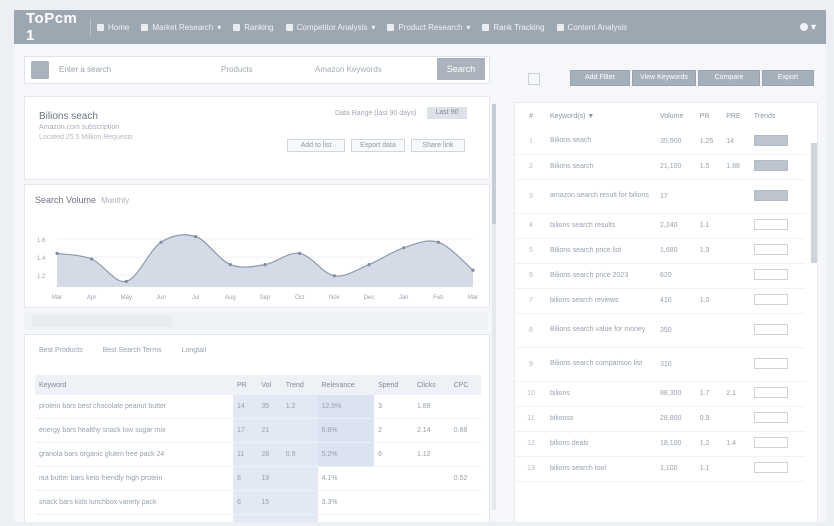 The width and height of the screenshot is (834, 526). I want to click on column-header: CPC, so click(465, 385).